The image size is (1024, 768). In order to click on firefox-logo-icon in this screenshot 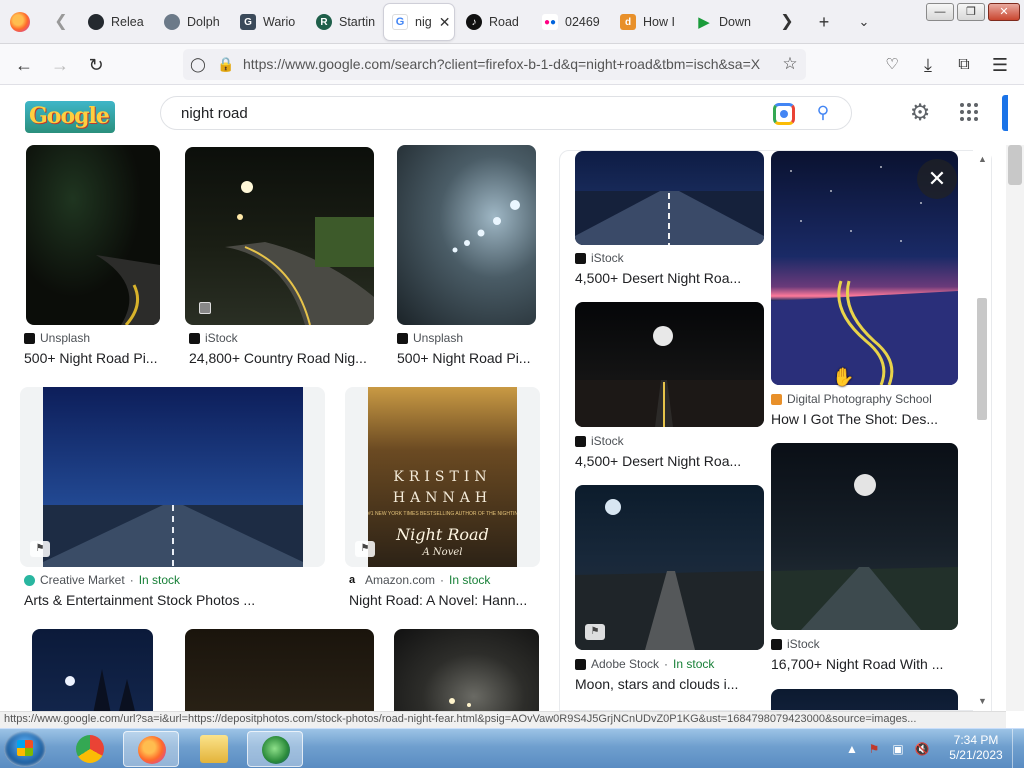, I will do `click(20, 22)`.